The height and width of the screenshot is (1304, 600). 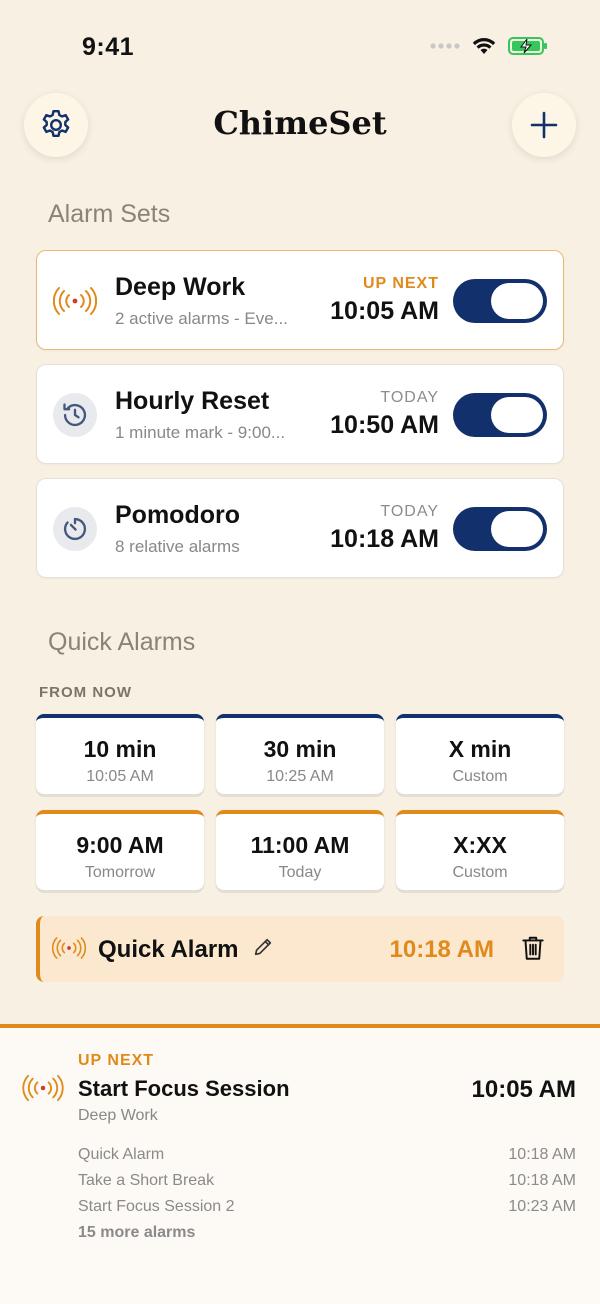 I want to click on alarm-set-status-label: UP NEXT, so click(x=400, y=283).